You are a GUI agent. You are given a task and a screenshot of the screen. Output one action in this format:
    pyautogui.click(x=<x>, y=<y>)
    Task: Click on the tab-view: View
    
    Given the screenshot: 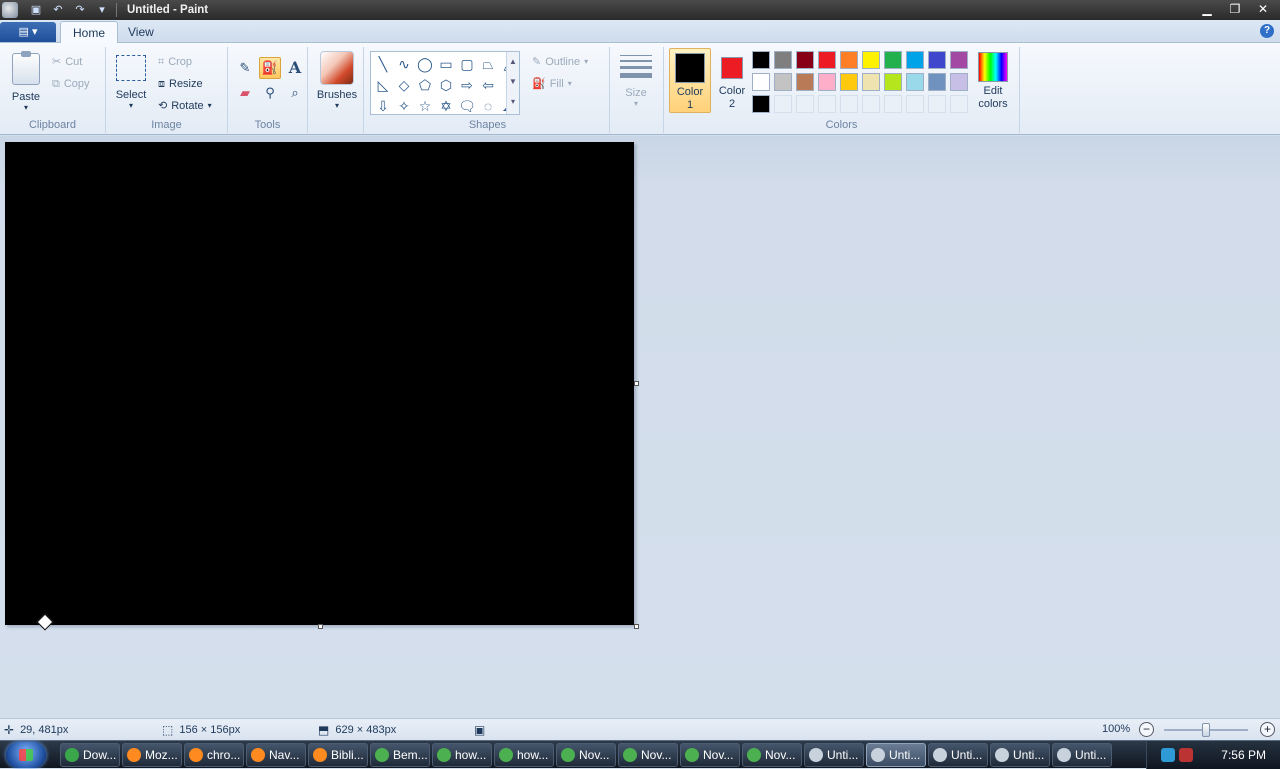 What is the action you would take?
    pyautogui.click(x=141, y=32)
    